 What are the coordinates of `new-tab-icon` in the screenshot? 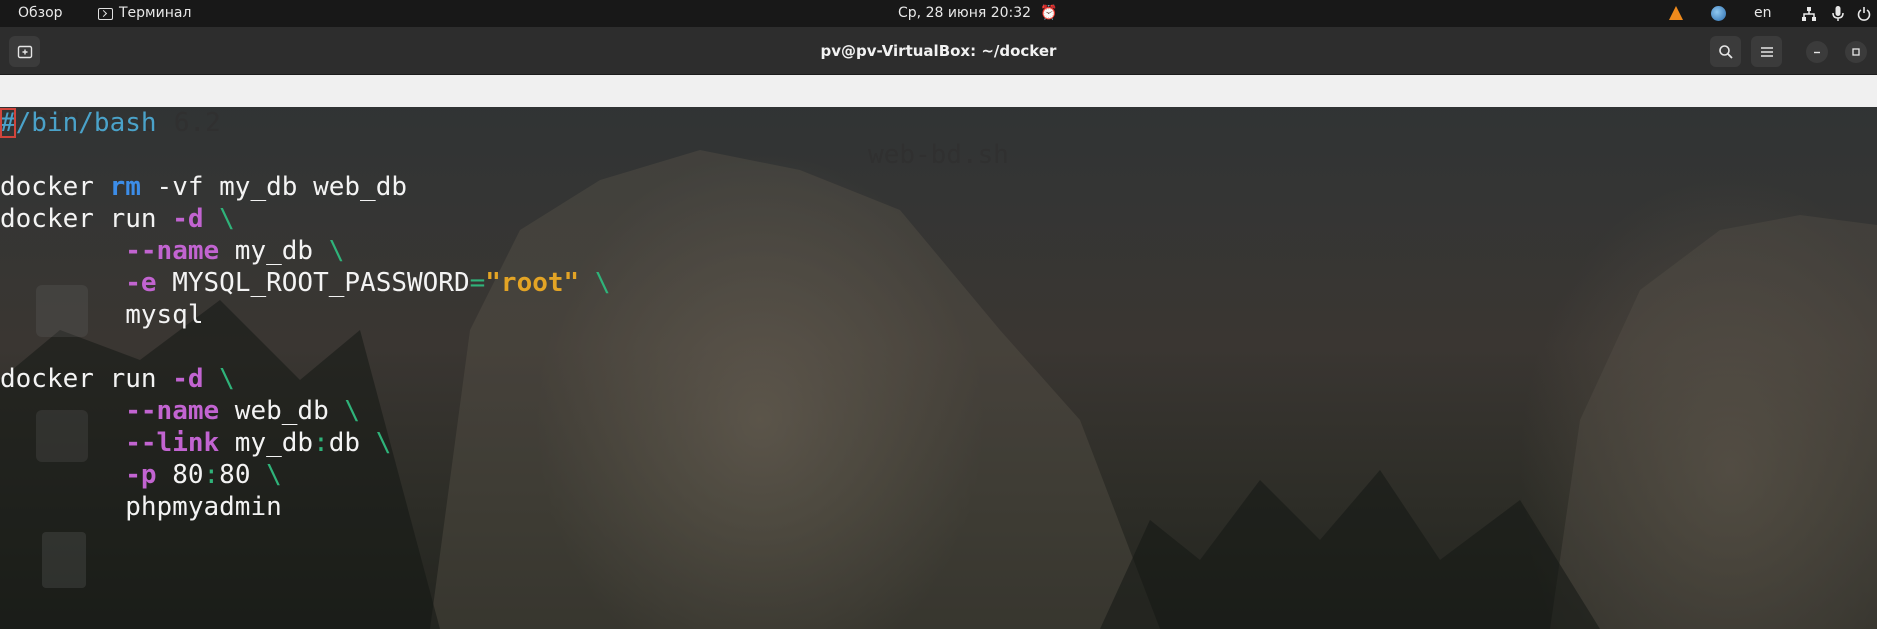 It's located at (24, 51).